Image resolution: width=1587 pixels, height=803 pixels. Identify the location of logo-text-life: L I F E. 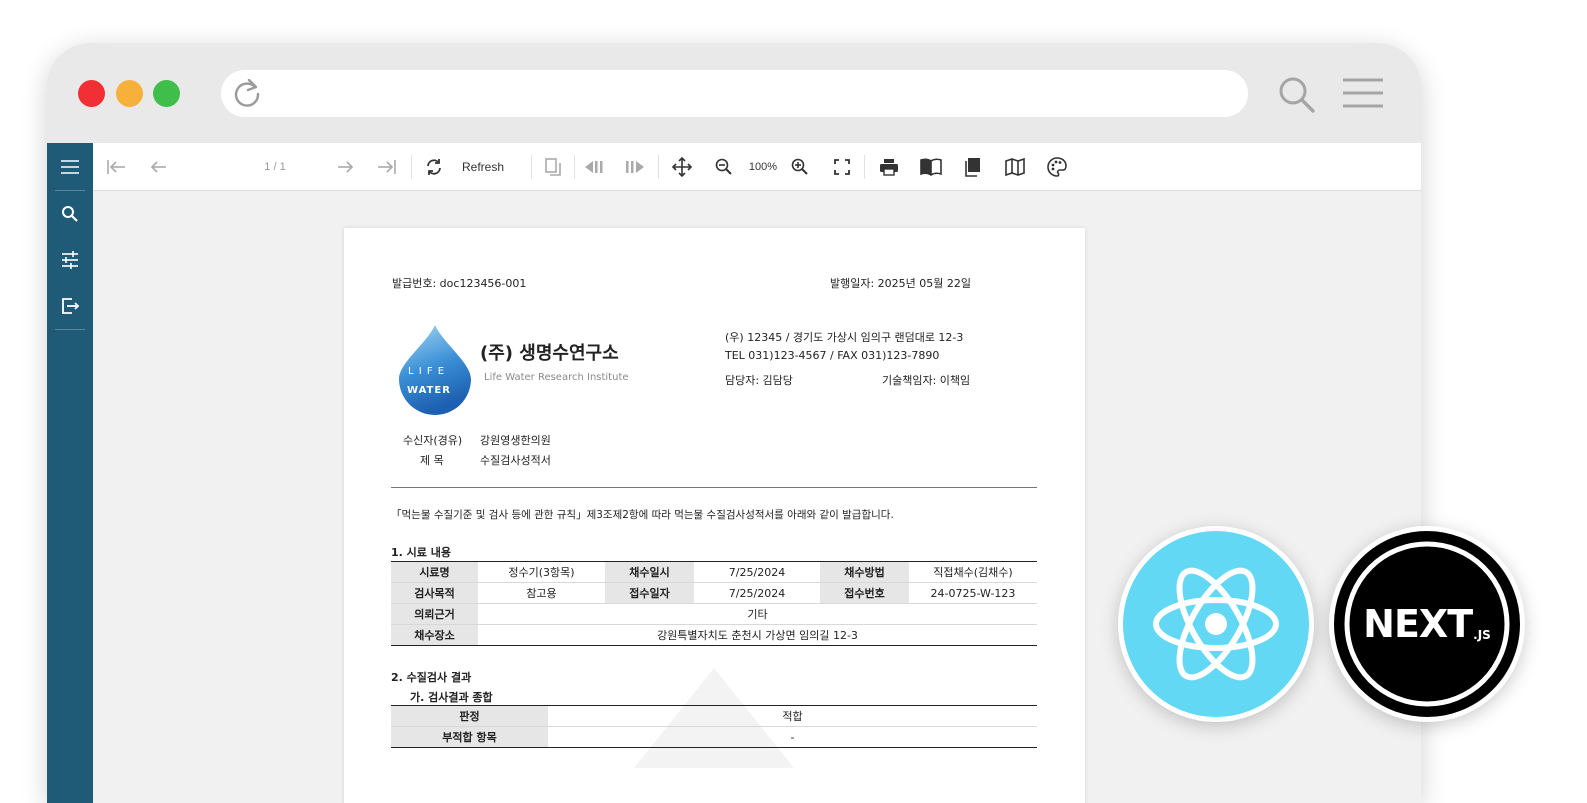
(427, 371).